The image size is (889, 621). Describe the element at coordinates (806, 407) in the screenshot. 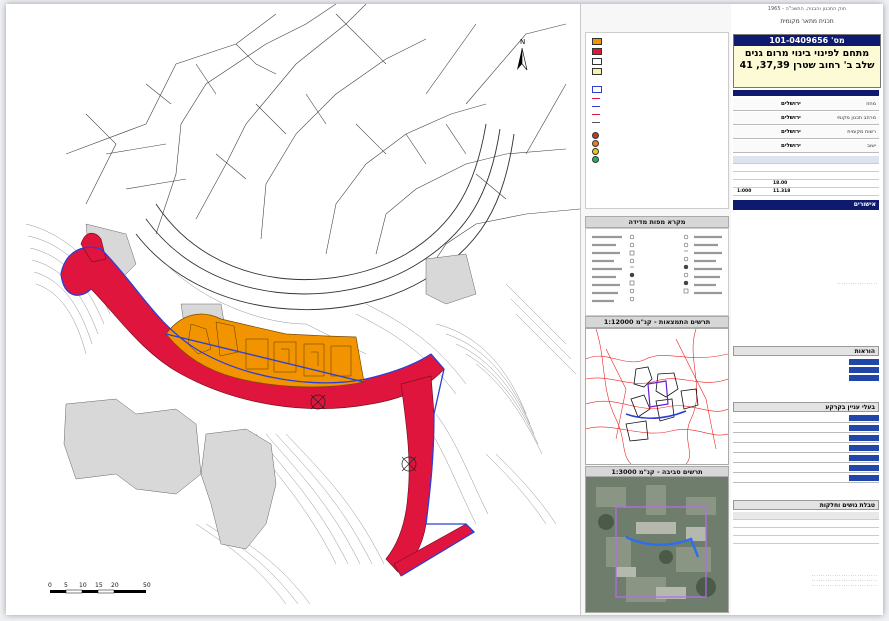

I see `section-land-owners: בעלי עניין בקרקע` at that location.